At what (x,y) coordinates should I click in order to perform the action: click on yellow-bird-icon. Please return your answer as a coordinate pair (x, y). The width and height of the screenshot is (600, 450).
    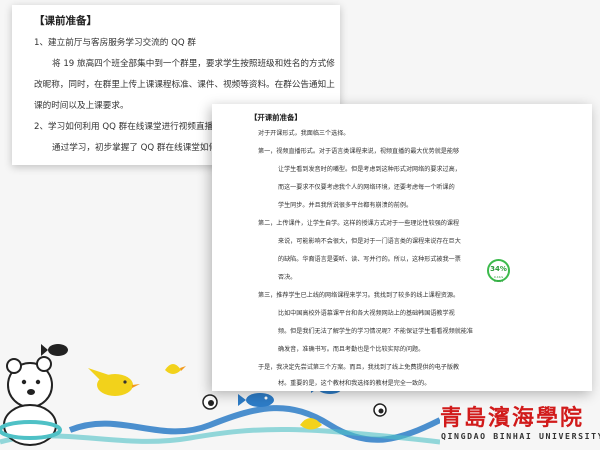
    Looking at the image, I should click on (114, 382).